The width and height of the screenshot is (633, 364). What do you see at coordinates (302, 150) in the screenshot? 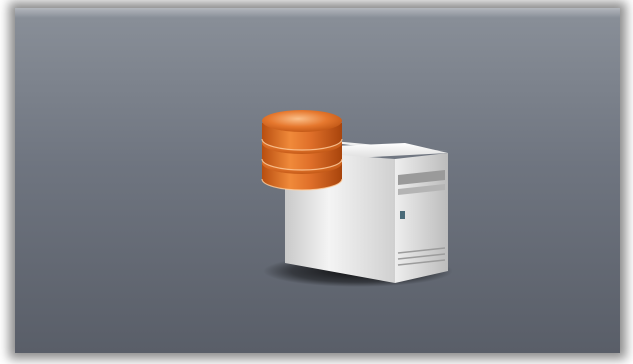
I see `database-stack` at bounding box center [302, 150].